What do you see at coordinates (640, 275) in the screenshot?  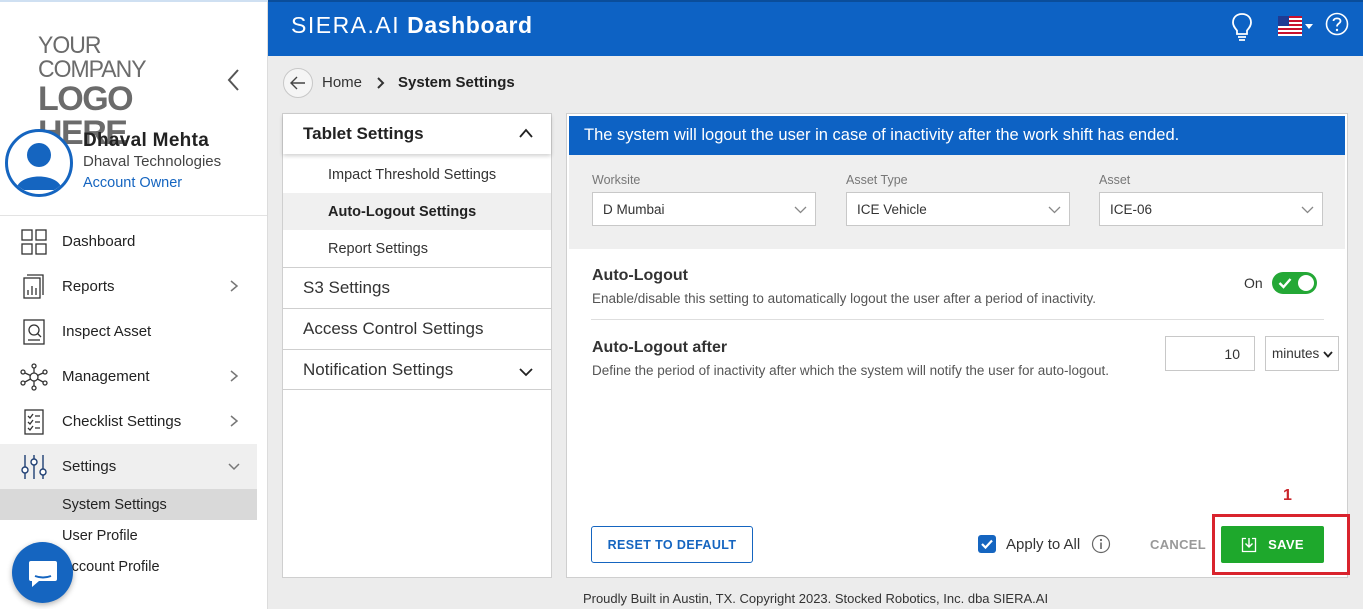 I see `auto-logout-title: Auto-Logout` at bounding box center [640, 275].